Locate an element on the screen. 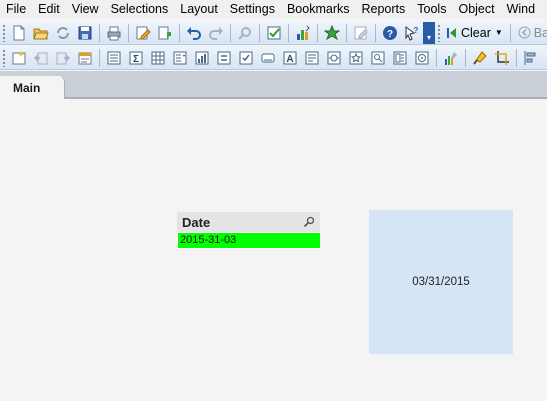 The width and height of the screenshot is (547, 401). sheet-tab-strip: Main is located at coordinates (273, 86).